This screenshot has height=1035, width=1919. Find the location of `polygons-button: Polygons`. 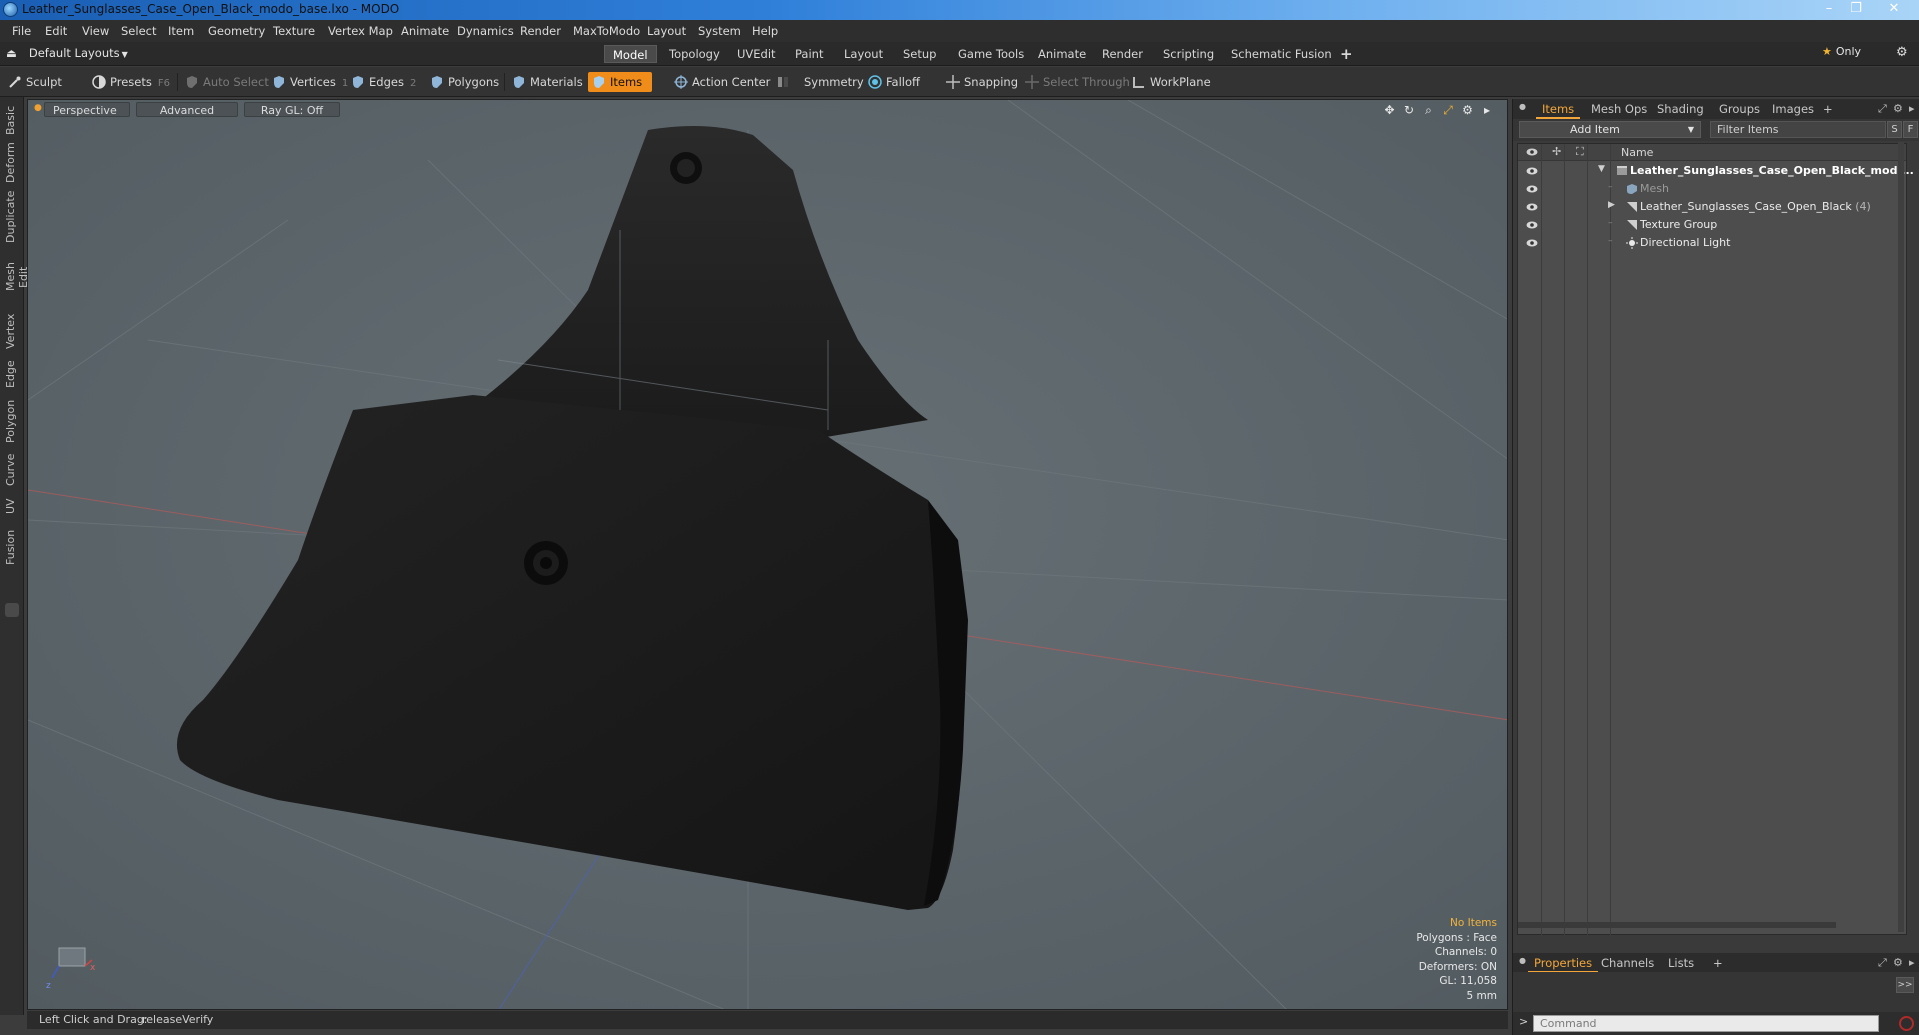

polygons-button: Polygons is located at coordinates (462, 82).